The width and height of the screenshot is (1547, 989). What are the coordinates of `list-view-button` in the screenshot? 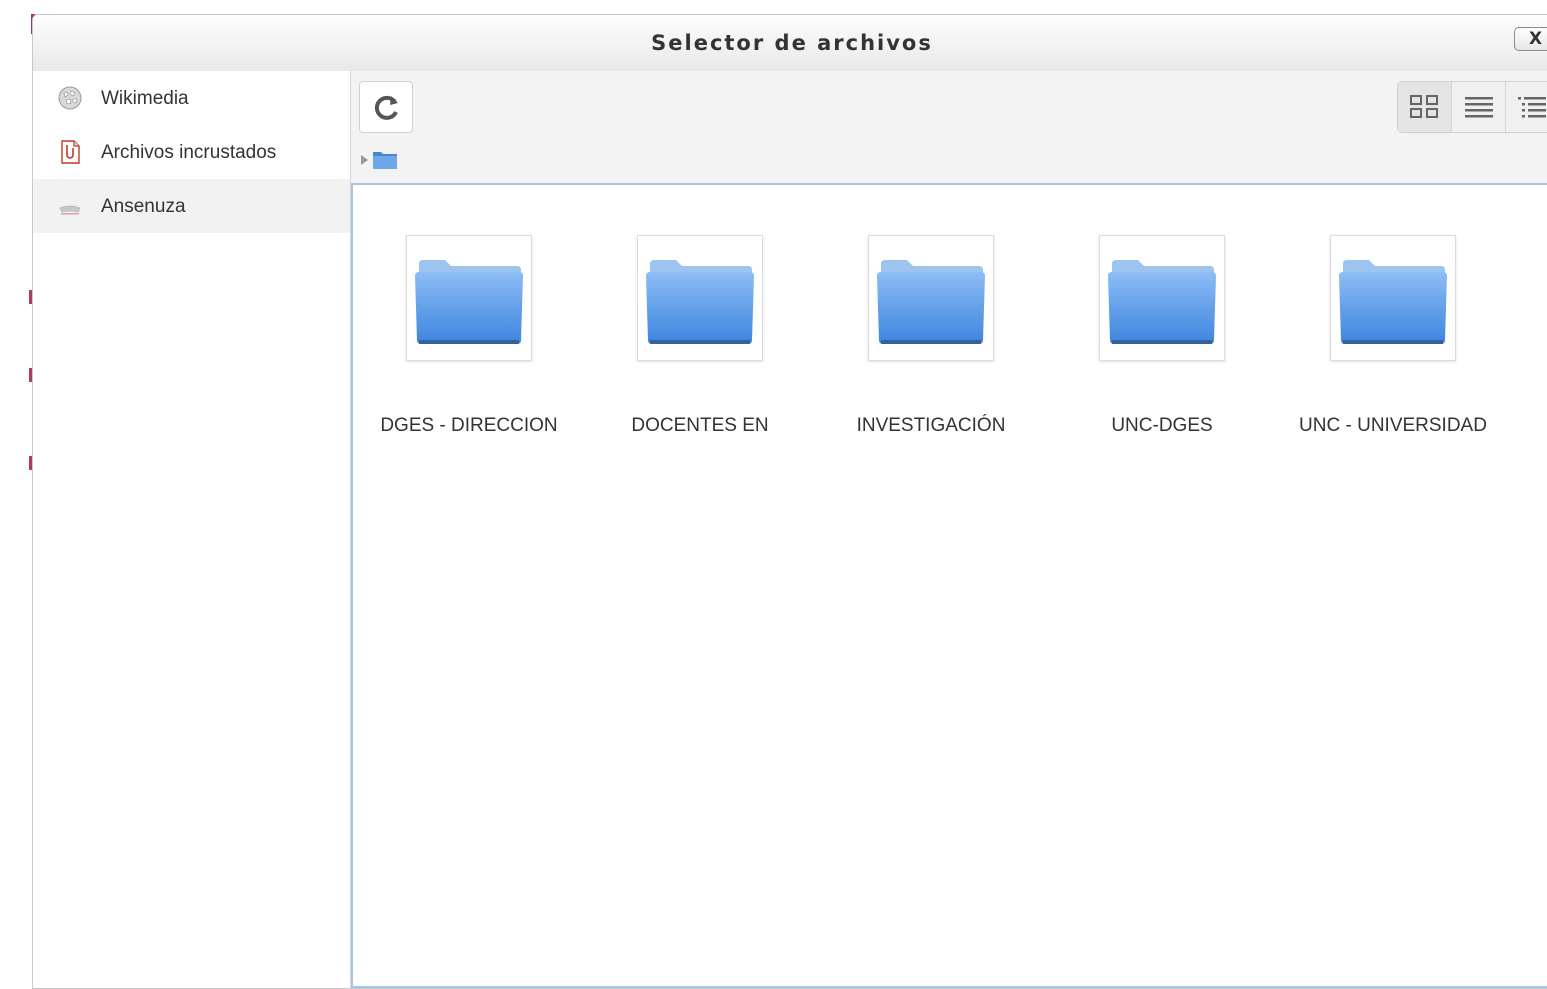 It's located at (1479, 107).